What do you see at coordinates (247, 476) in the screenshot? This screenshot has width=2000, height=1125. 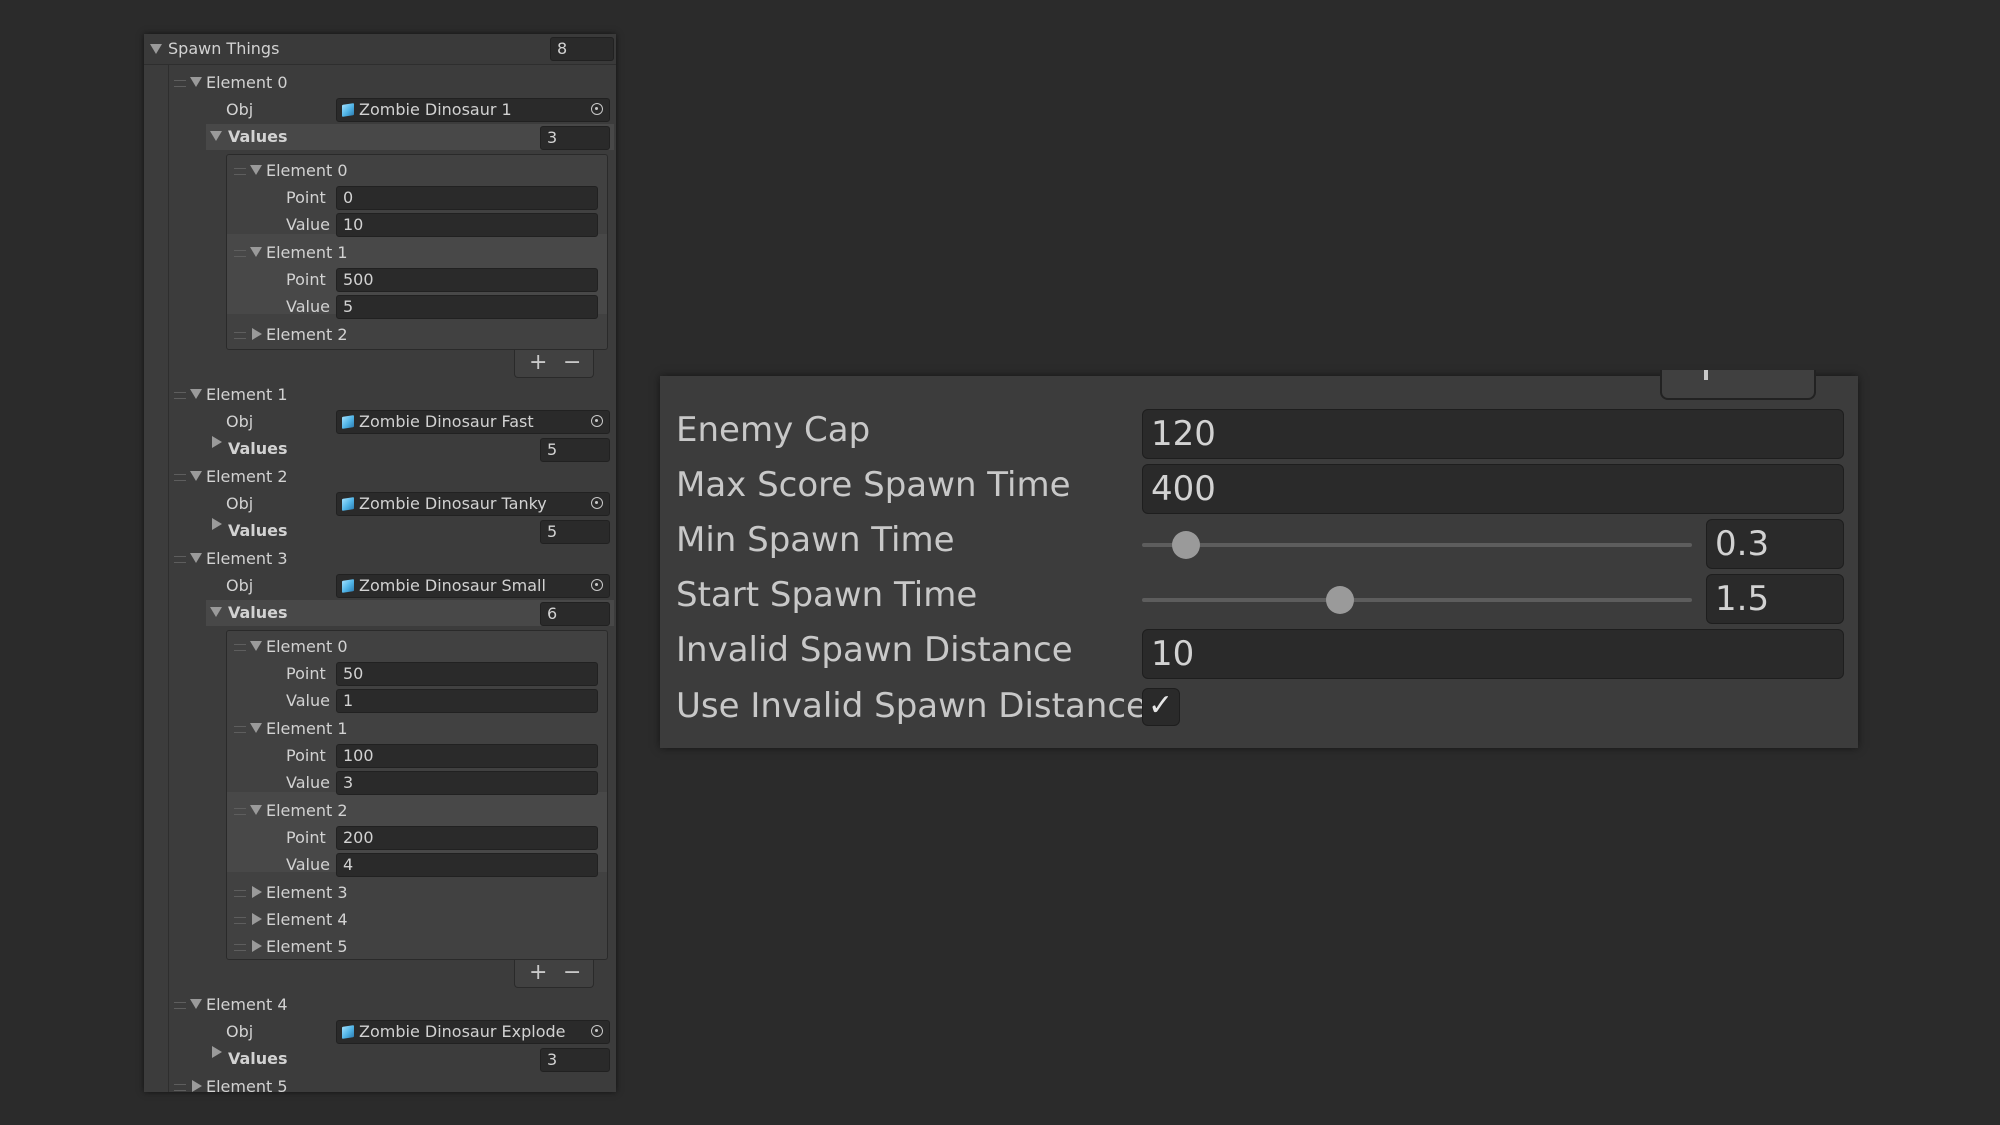 I see `element-2-label: Element 2` at bounding box center [247, 476].